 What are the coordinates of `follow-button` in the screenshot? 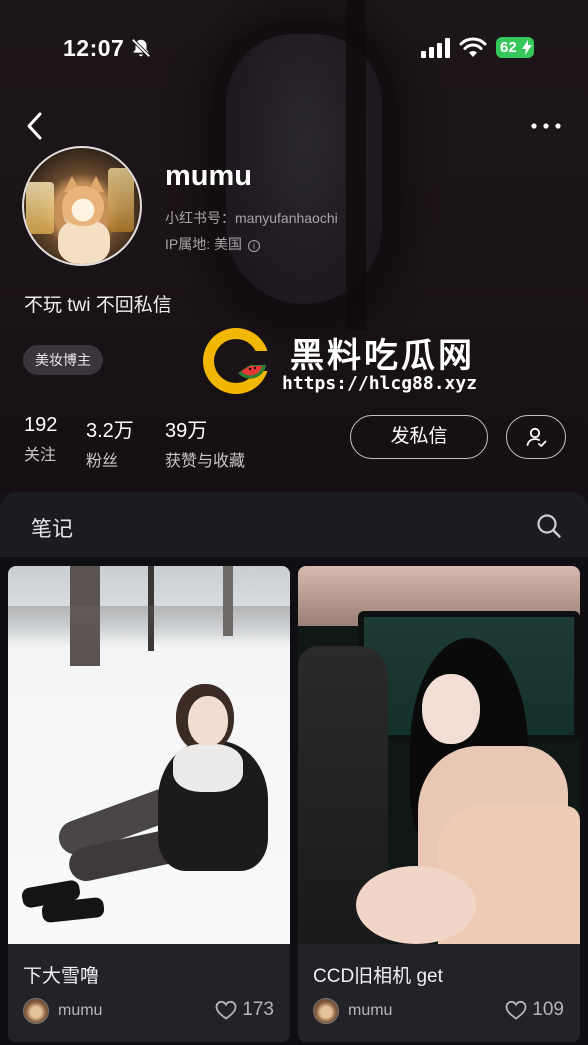 It's located at (536, 437).